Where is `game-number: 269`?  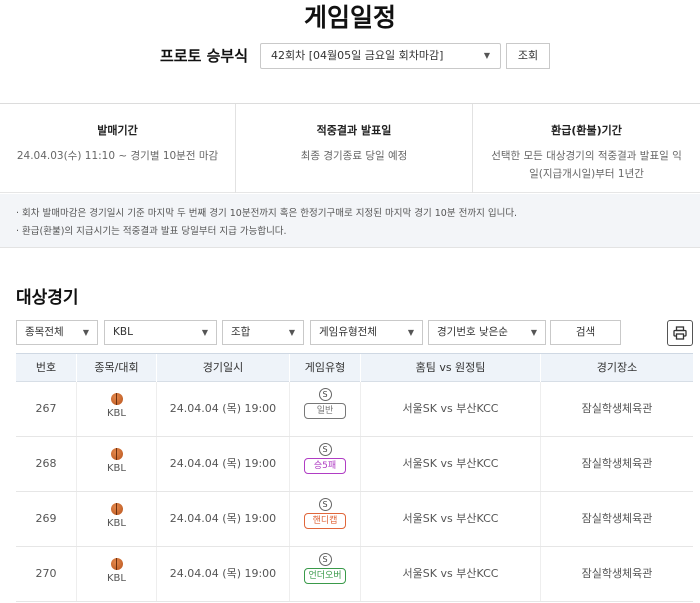 game-number: 269 is located at coordinates (46, 519).